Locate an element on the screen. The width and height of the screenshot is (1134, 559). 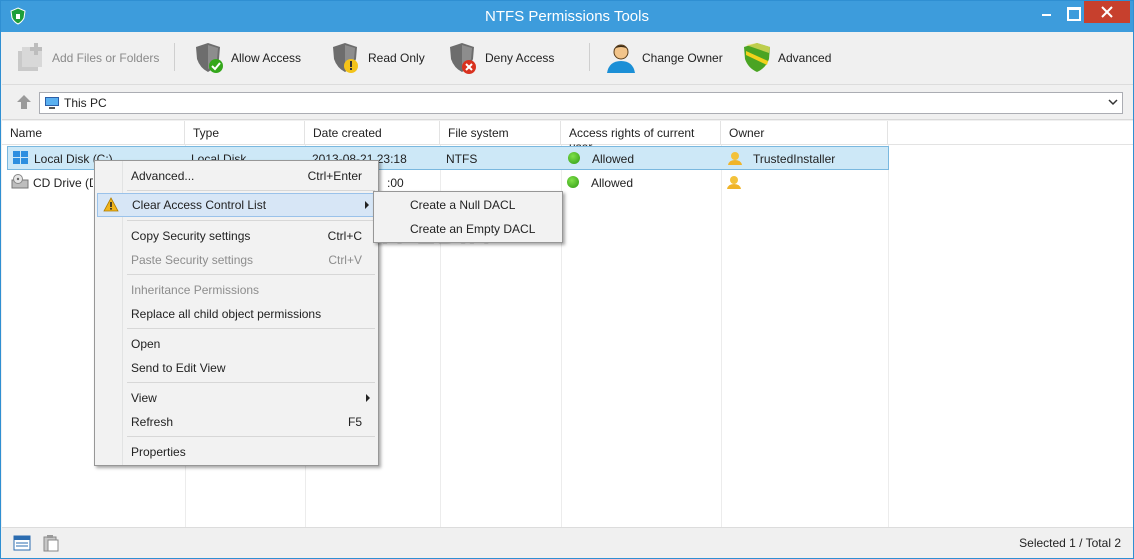
title-bar: NTFS Permissions Tools is located at coordinates (567, 16).